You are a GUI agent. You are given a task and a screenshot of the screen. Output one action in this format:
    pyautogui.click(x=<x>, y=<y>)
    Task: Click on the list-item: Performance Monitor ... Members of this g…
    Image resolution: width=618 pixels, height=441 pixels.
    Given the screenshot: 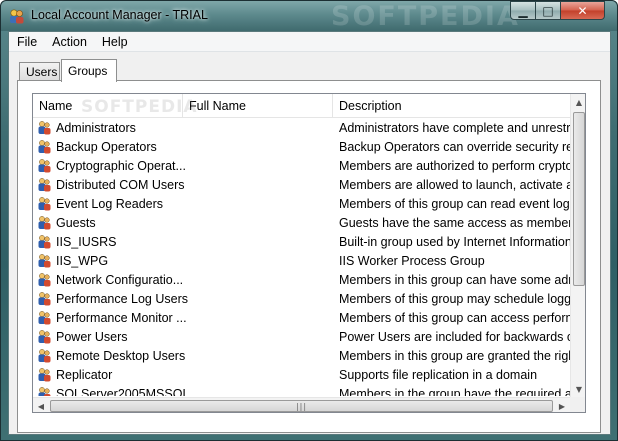 What is the action you would take?
    pyautogui.click(x=301, y=317)
    